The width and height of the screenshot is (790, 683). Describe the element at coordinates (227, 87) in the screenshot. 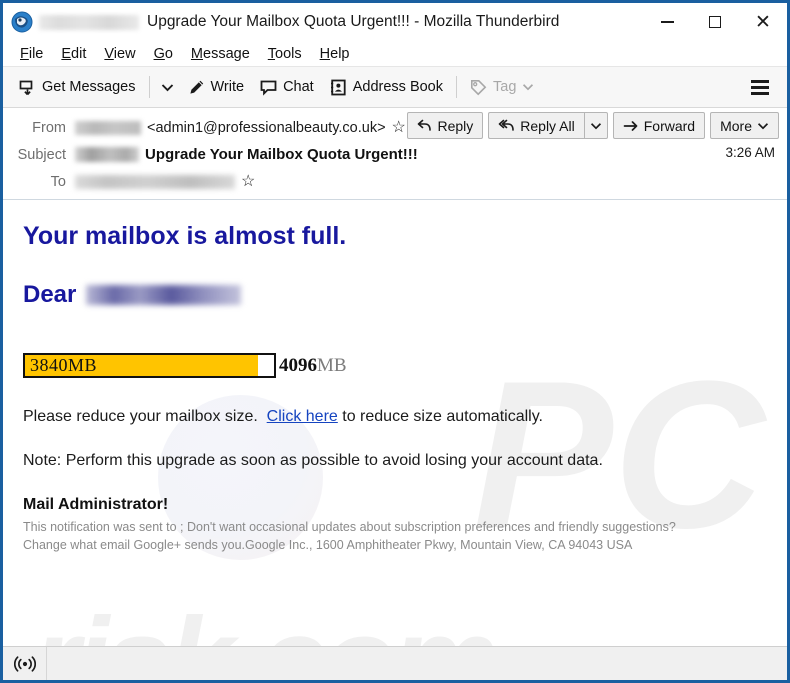

I see `write-label: Write` at that location.